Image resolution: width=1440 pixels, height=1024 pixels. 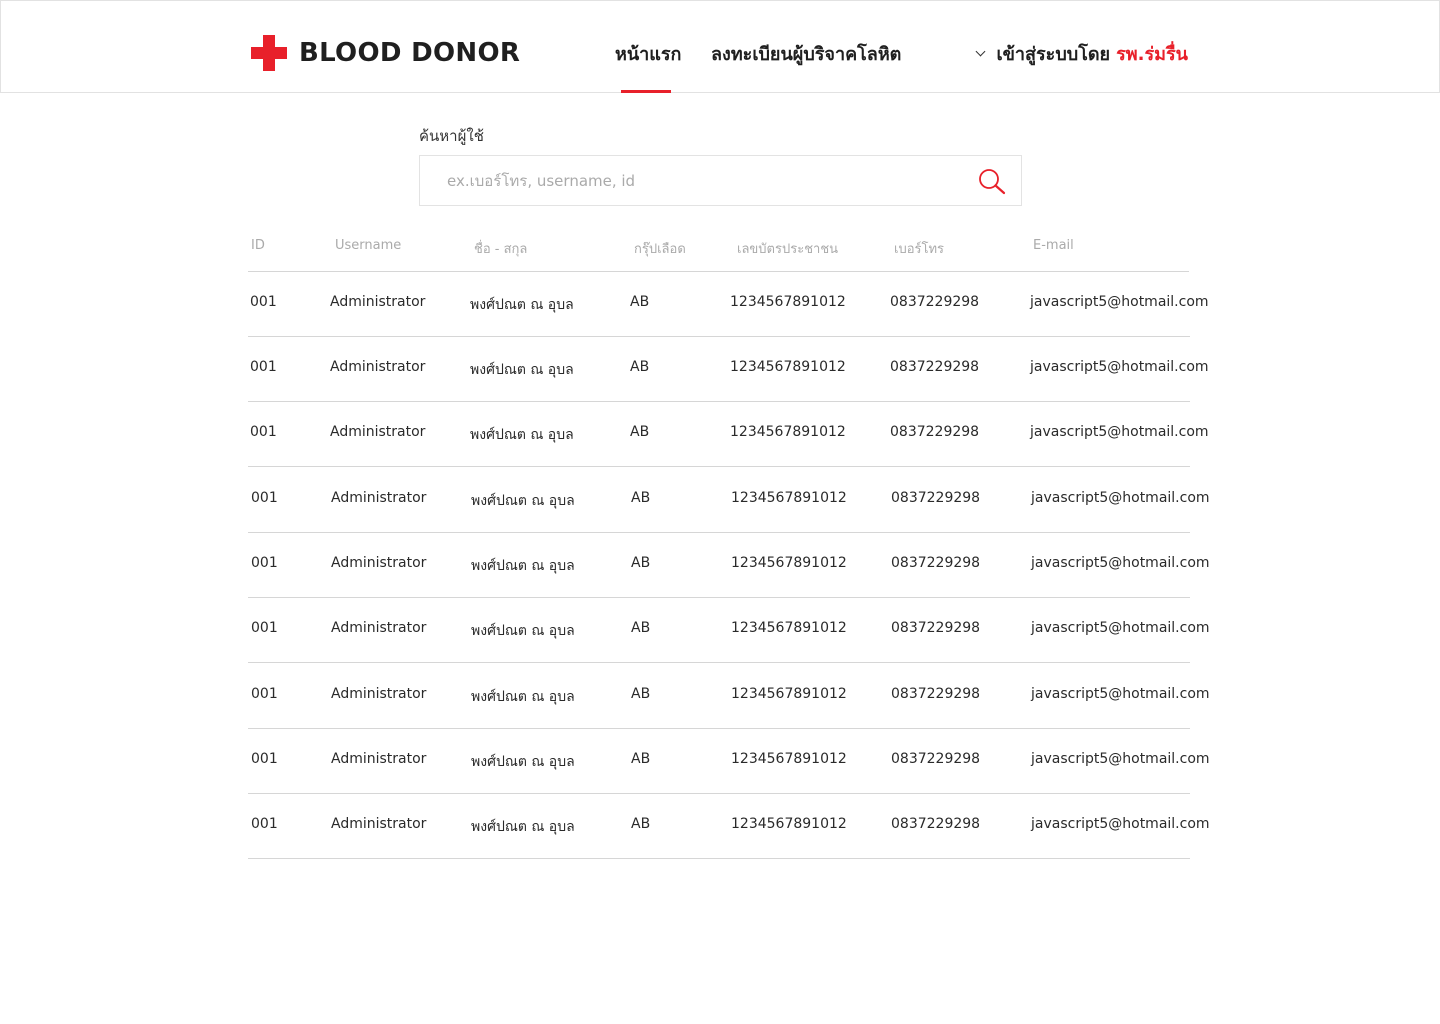 I want to click on brand-name: BLOOD DONOR, so click(x=410, y=53).